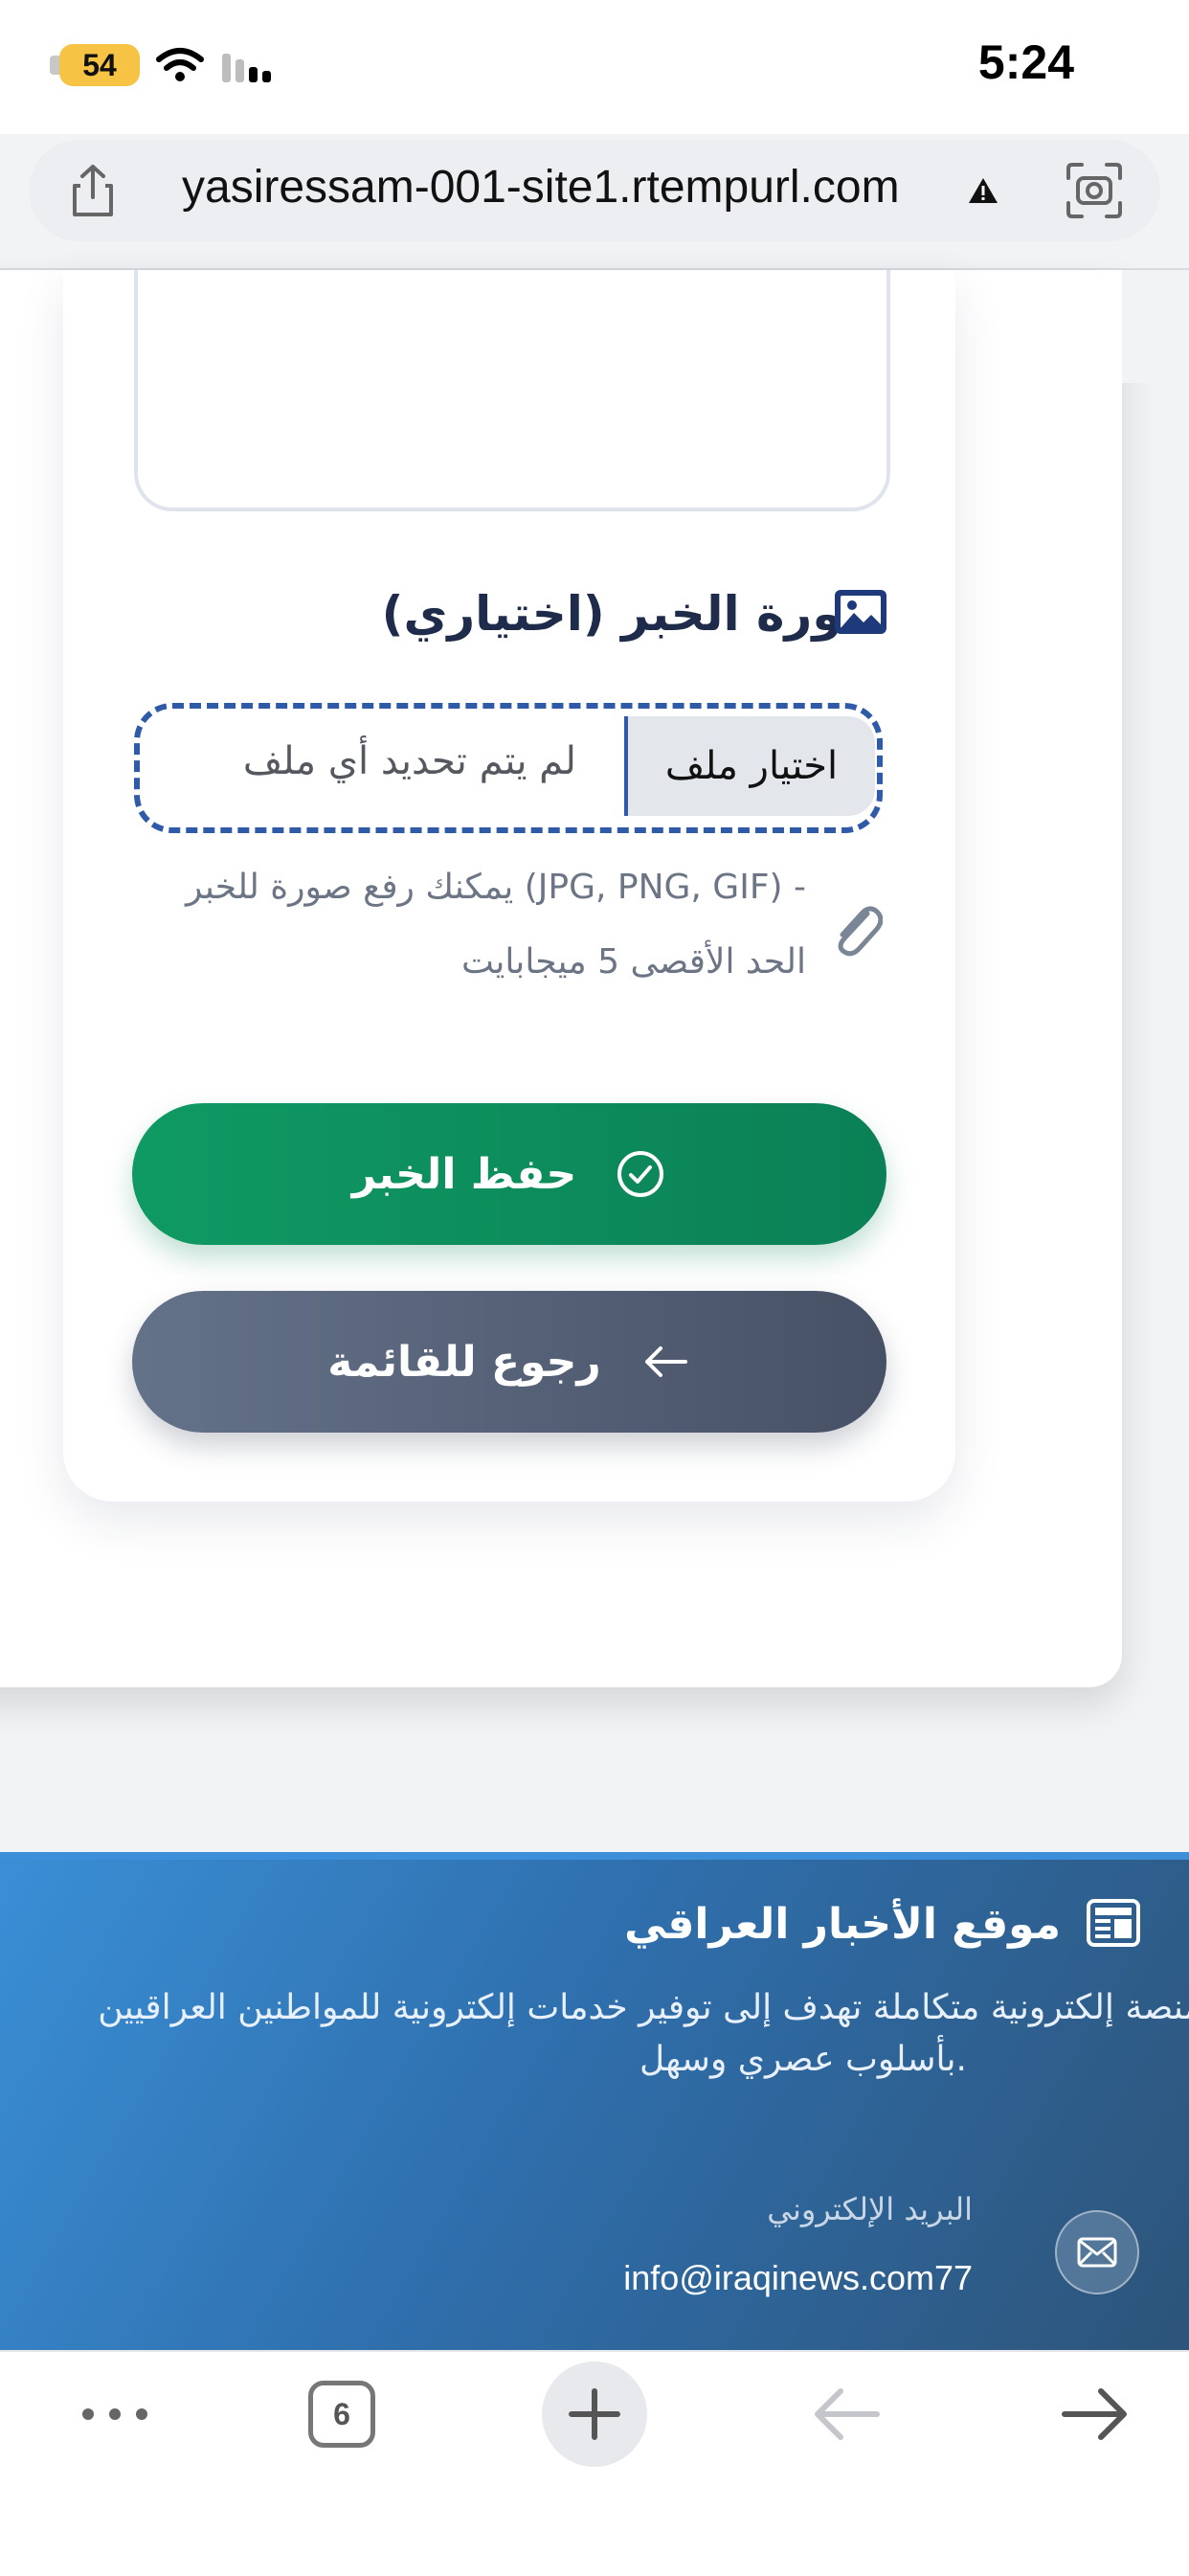 The image size is (1189, 2576). Describe the element at coordinates (1155, 326) in the screenshot. I see `page-edge` at that location.